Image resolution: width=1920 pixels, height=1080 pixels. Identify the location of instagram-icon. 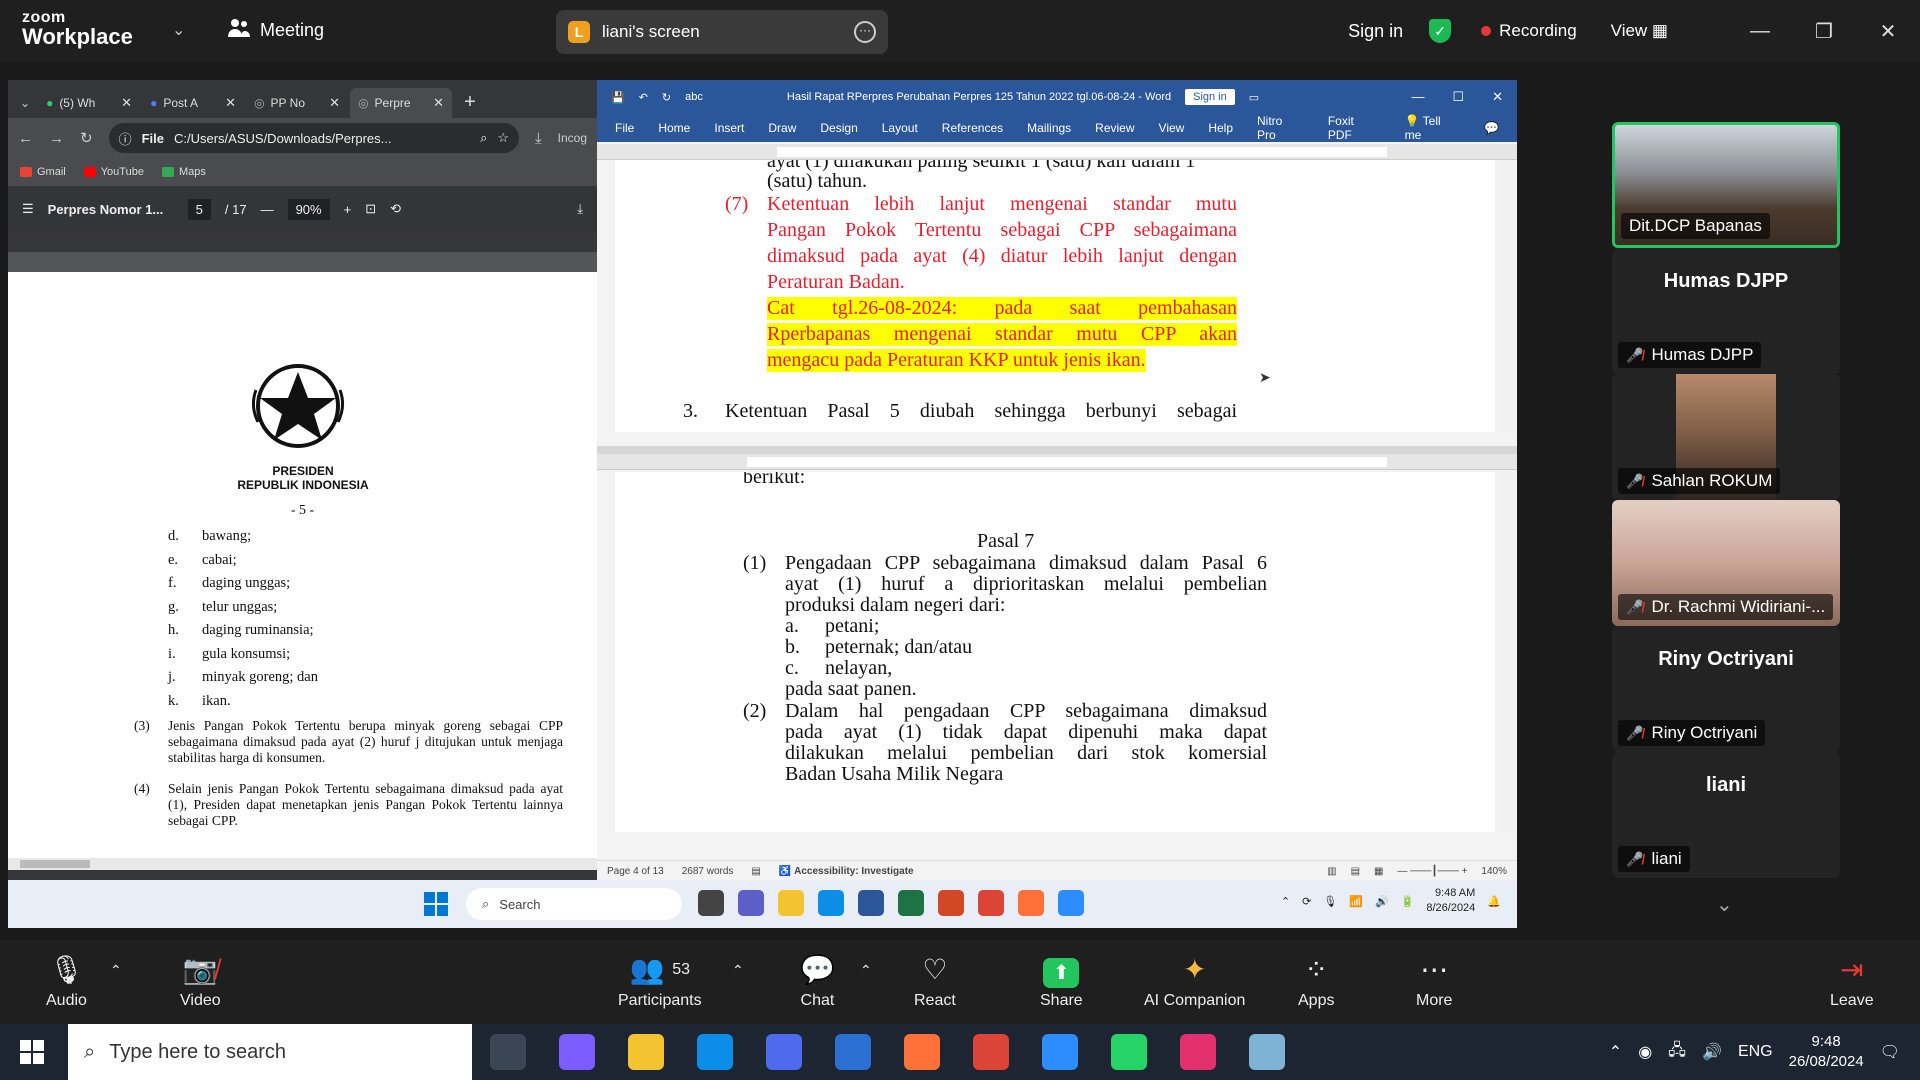
(1198, 1052).